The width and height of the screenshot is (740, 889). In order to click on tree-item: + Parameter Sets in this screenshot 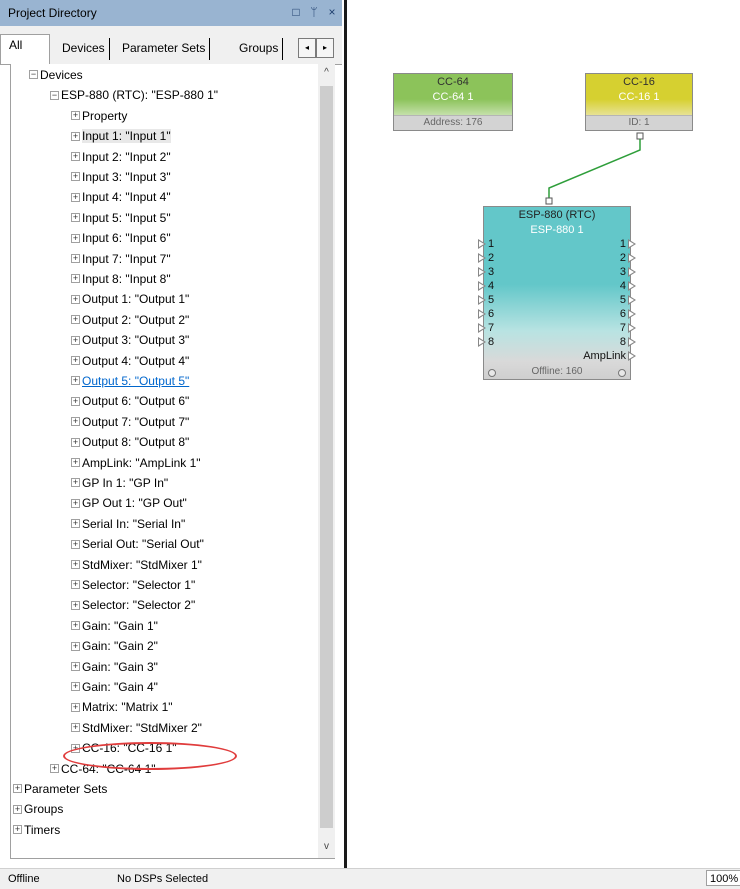, I will do `click(60, 788)`.